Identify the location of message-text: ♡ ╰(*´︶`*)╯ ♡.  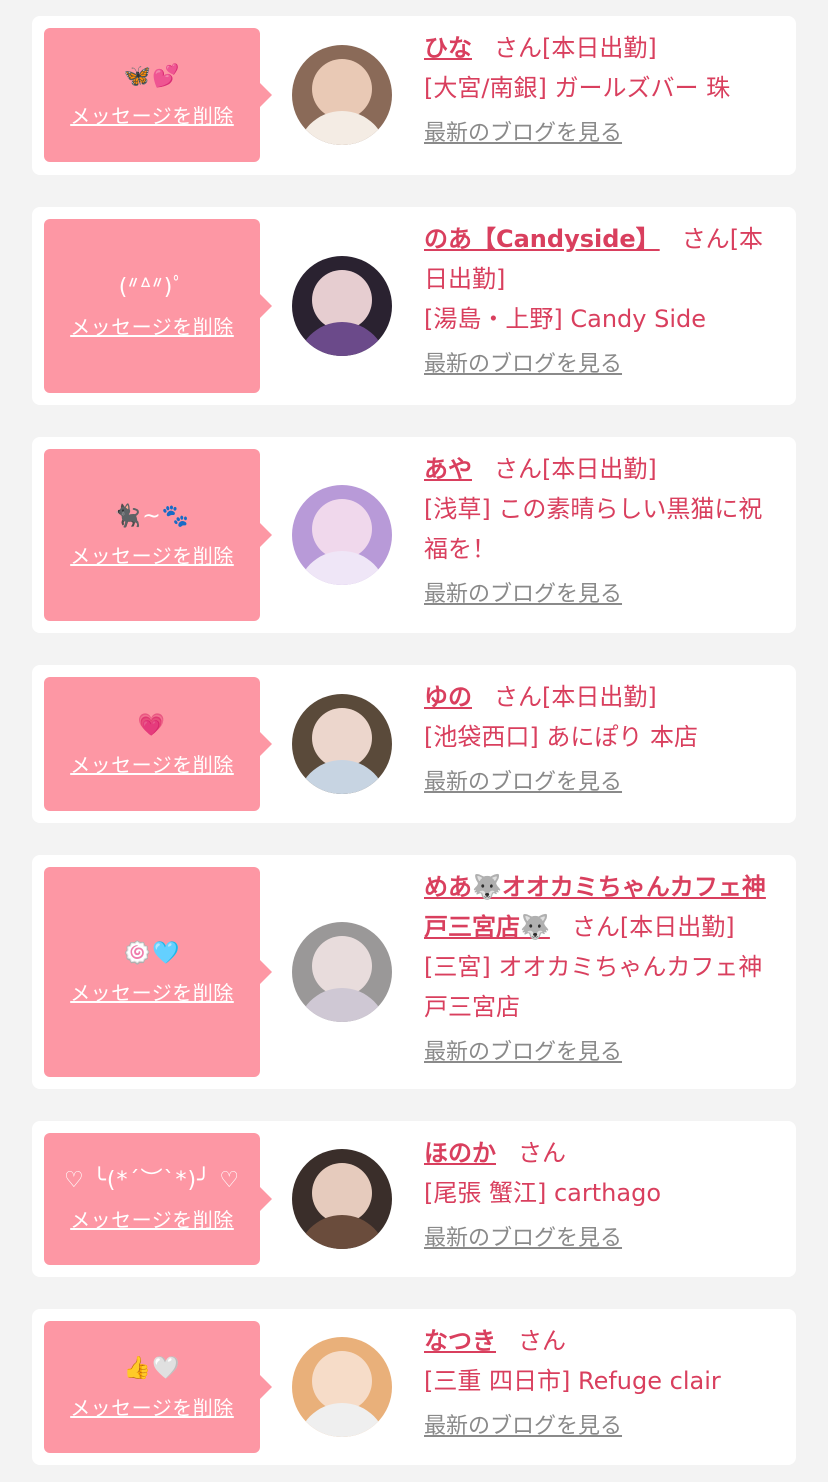
(152, 1180).